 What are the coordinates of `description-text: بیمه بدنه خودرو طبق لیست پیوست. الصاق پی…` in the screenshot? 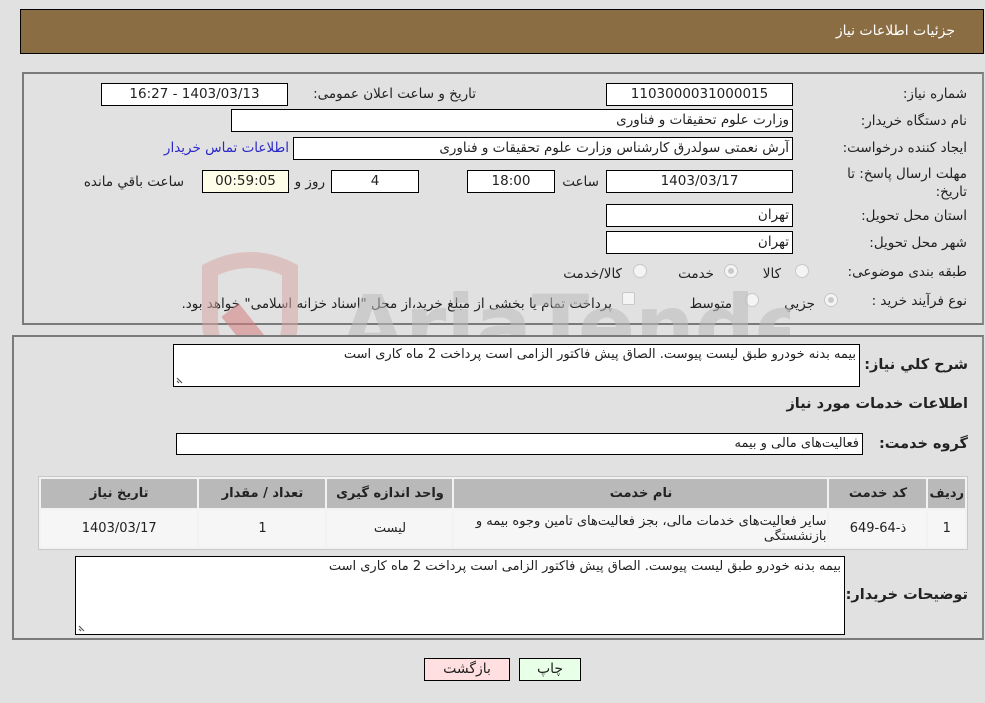 It's located at (599, 354).